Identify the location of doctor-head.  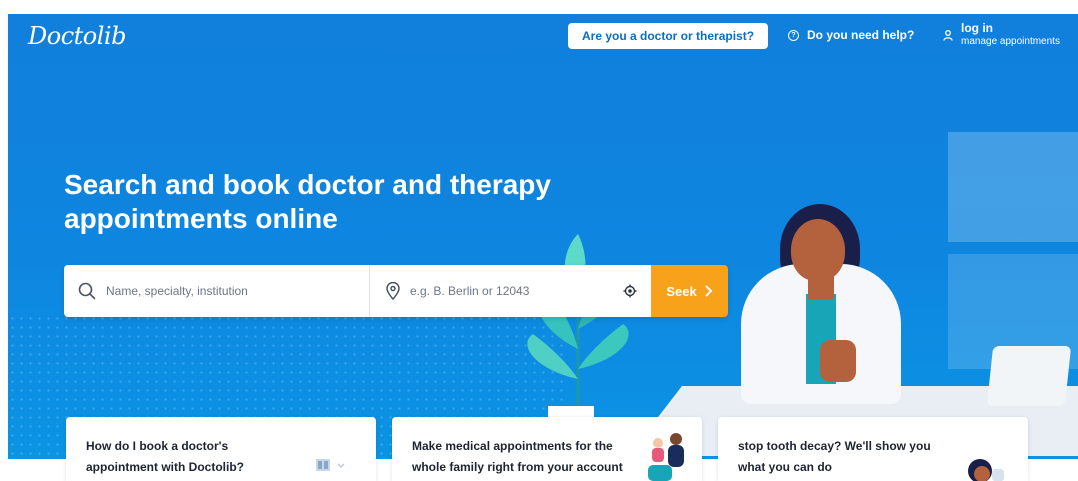
(818, 250).